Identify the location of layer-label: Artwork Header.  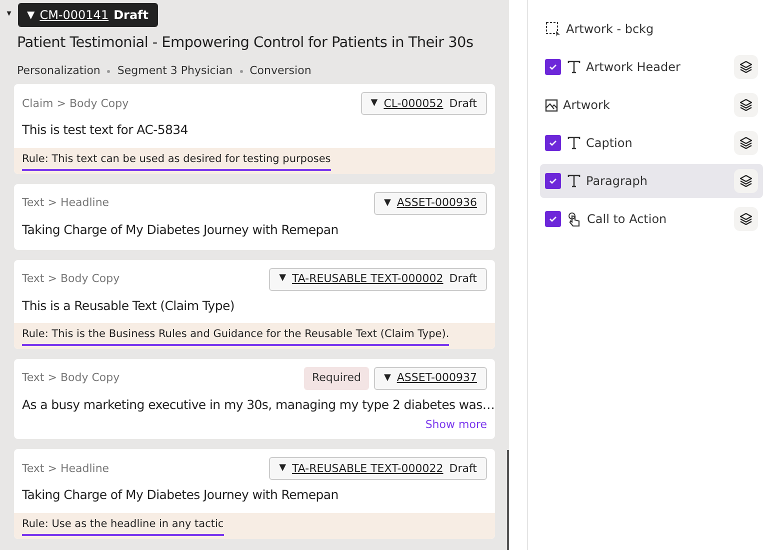
(634, 67).